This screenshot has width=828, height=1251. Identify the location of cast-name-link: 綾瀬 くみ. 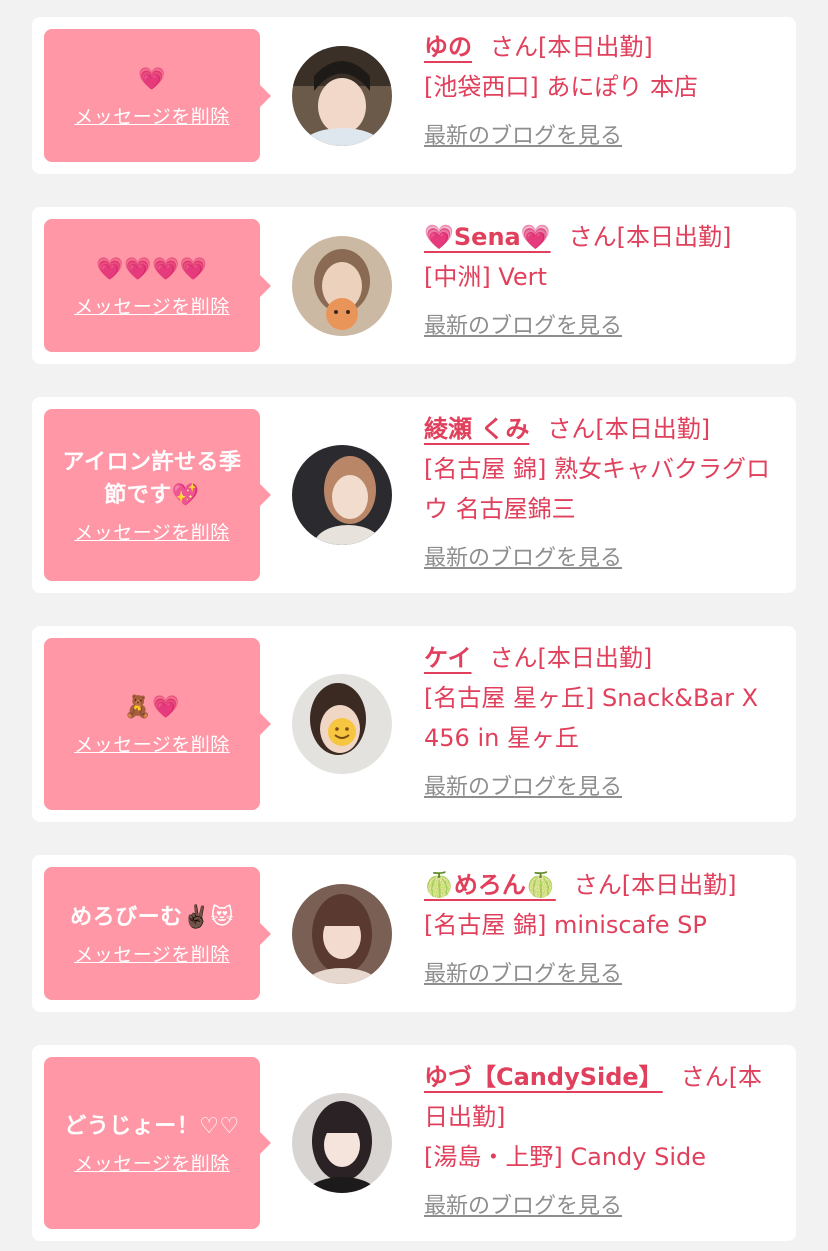
(476, 429).